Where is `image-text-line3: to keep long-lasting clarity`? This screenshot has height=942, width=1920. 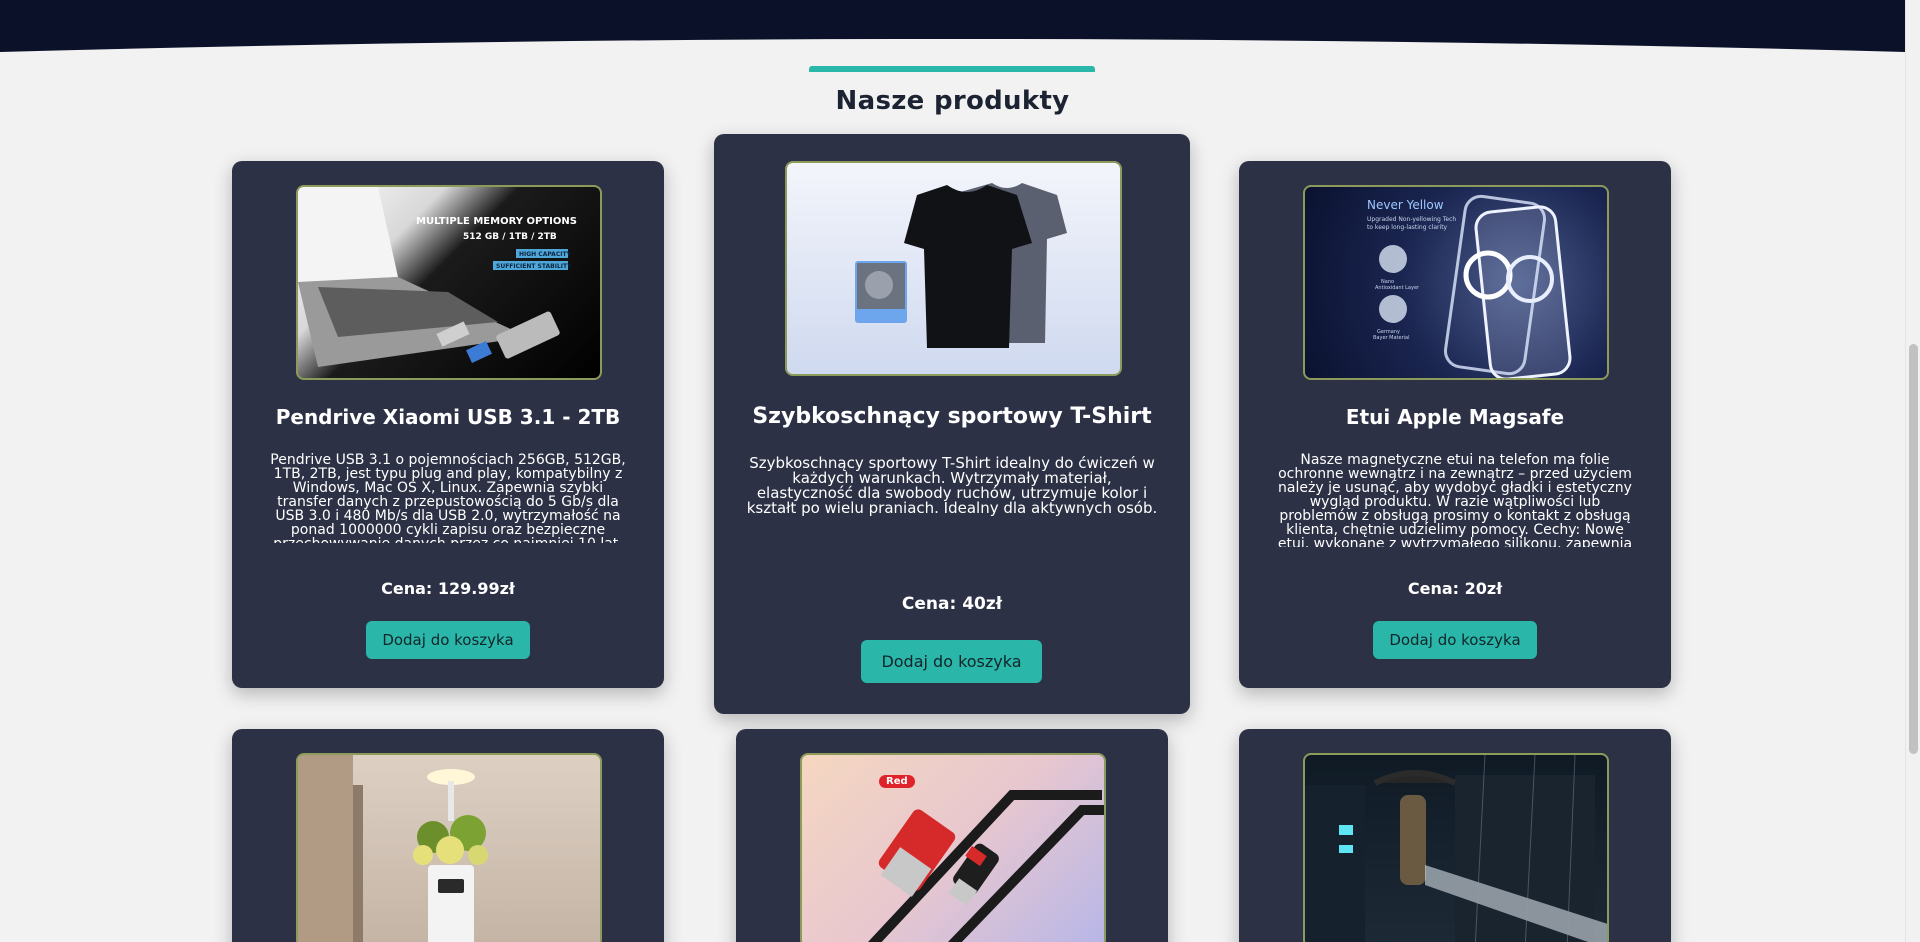 image-text-line3: to keep long-lasting clarity is located at coordinates (1407, 227).